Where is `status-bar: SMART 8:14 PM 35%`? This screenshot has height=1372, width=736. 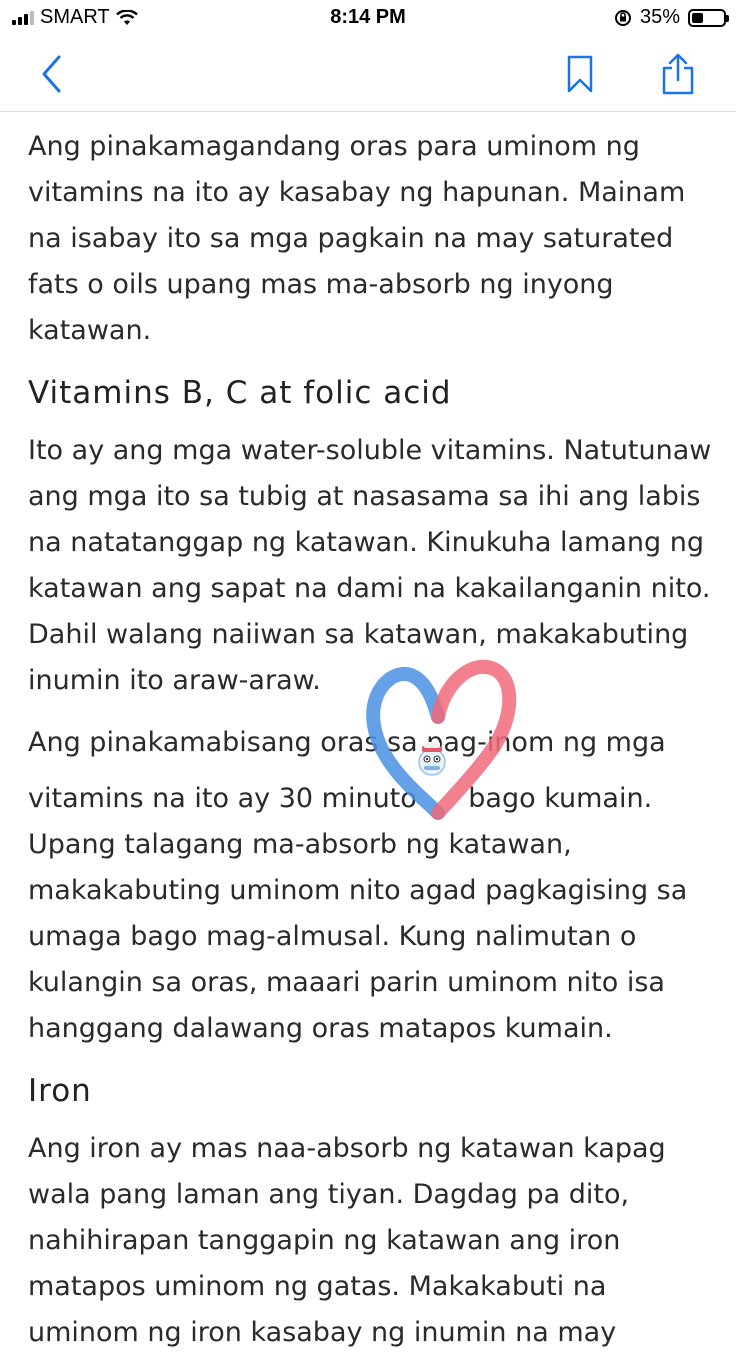 status-bar: SMART 8:14 PM 35% is located at coordinates (368, 19).